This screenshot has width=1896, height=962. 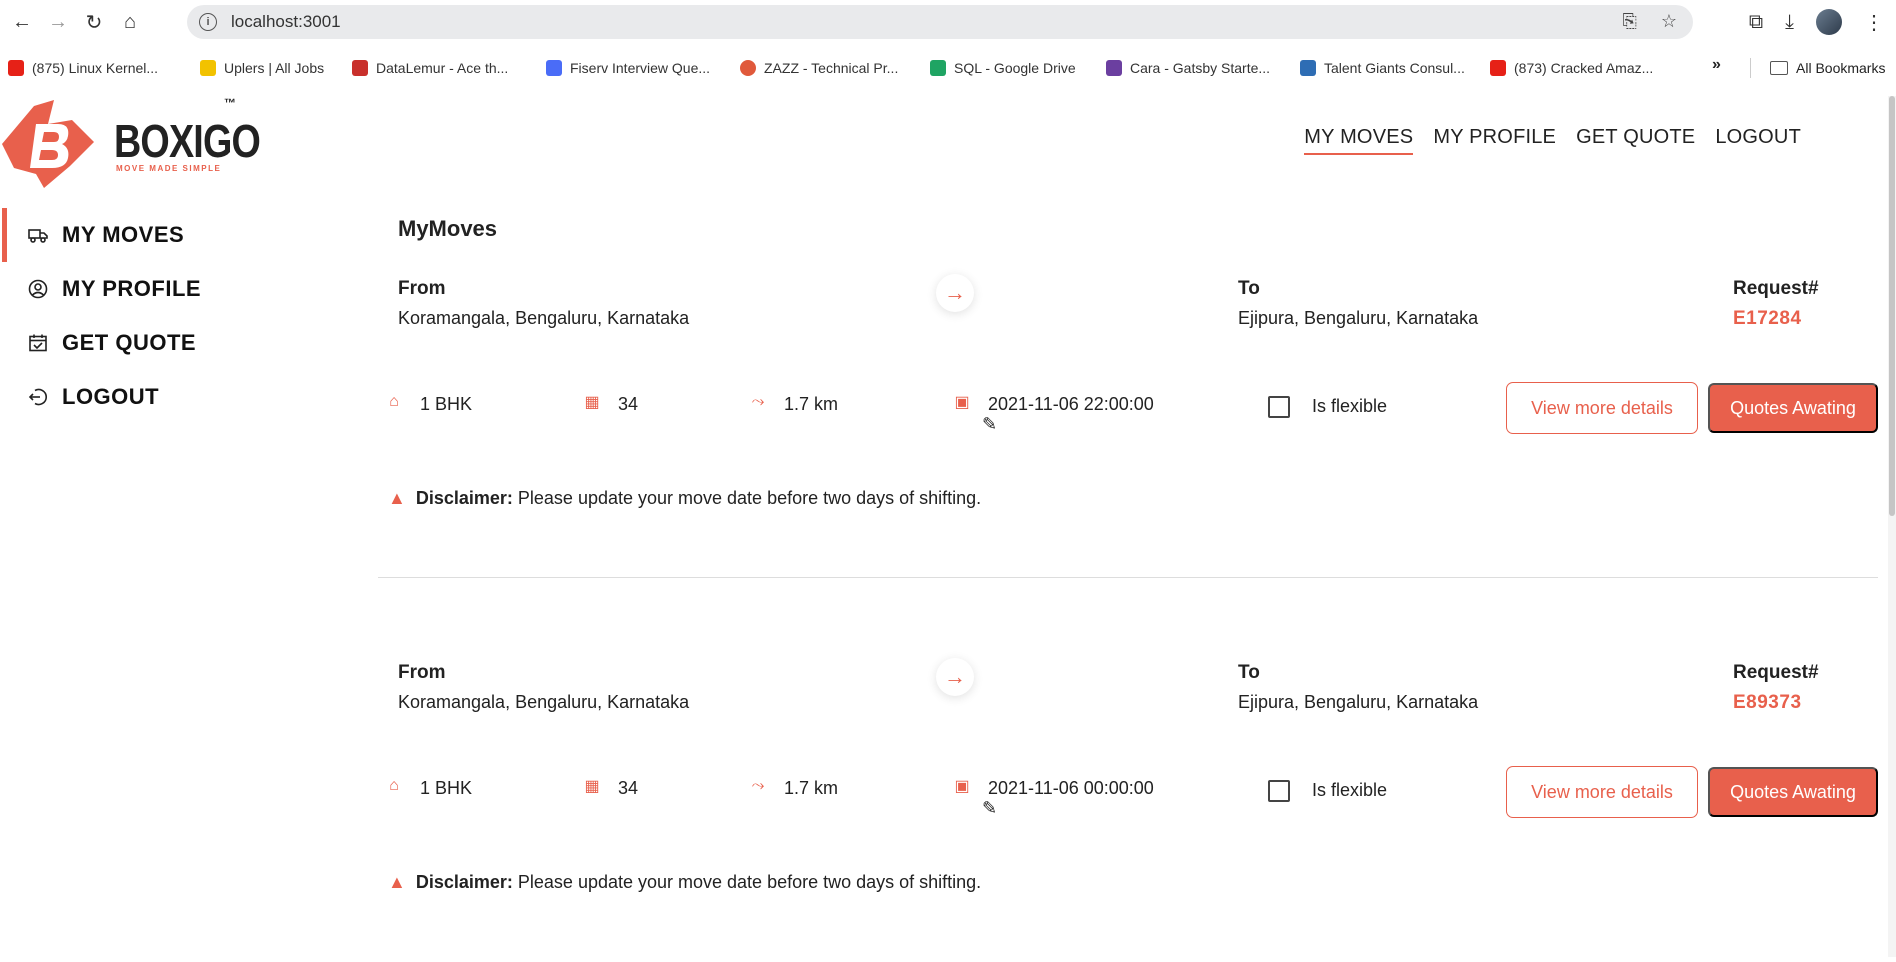 I want to click on user-circle-icon, so click(x=38, y=289).